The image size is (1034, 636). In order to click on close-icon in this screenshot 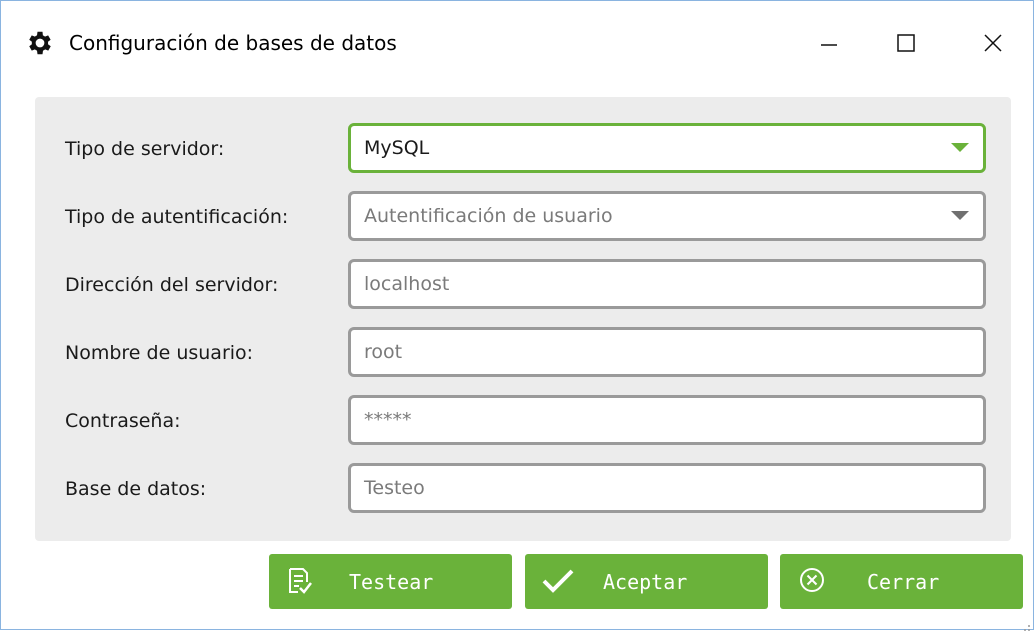, I will do `click(993, 43)`.